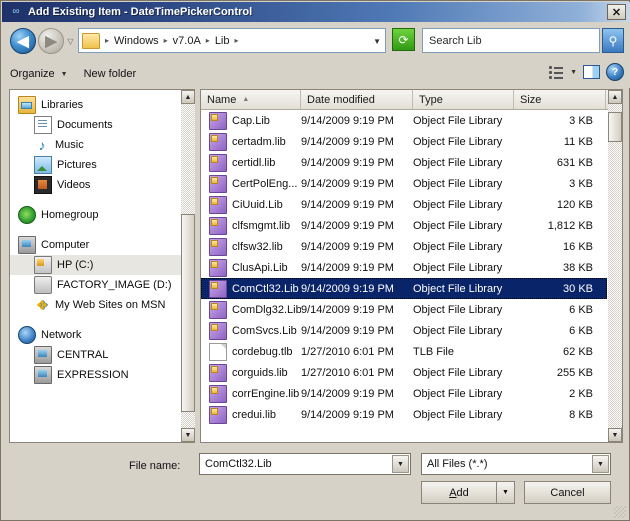 The image size is (630, 521). Describe the element at coordinates (96, 185) in the screenshot. I see `sidebar-item-videos: Videos` at that location.